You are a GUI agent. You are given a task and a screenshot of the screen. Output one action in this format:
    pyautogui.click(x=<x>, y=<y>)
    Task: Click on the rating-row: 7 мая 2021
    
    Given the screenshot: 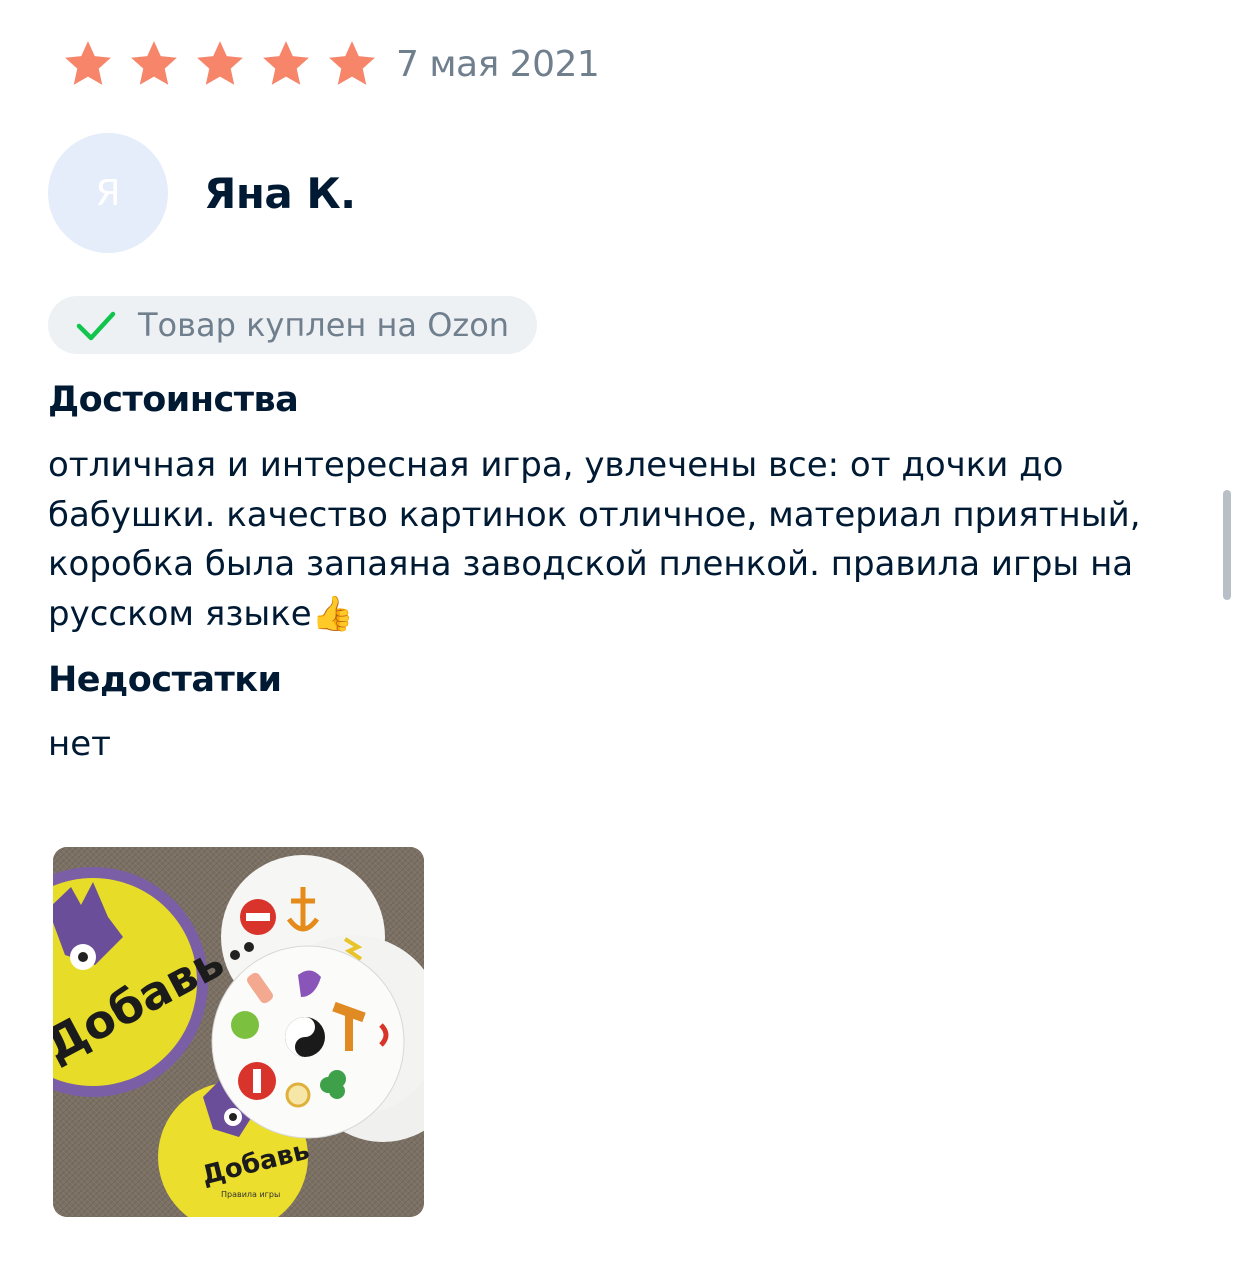 What is the action you would take?
    pyautogui.click(x=330, y=64)
    